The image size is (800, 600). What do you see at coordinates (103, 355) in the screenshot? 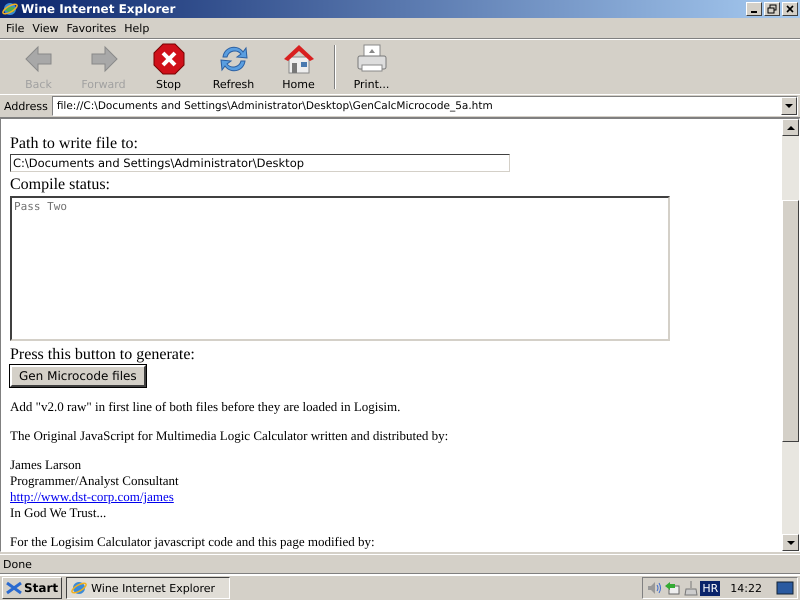
I see `generate-label: Press this button to generate:` at bounding box center [103, 355].